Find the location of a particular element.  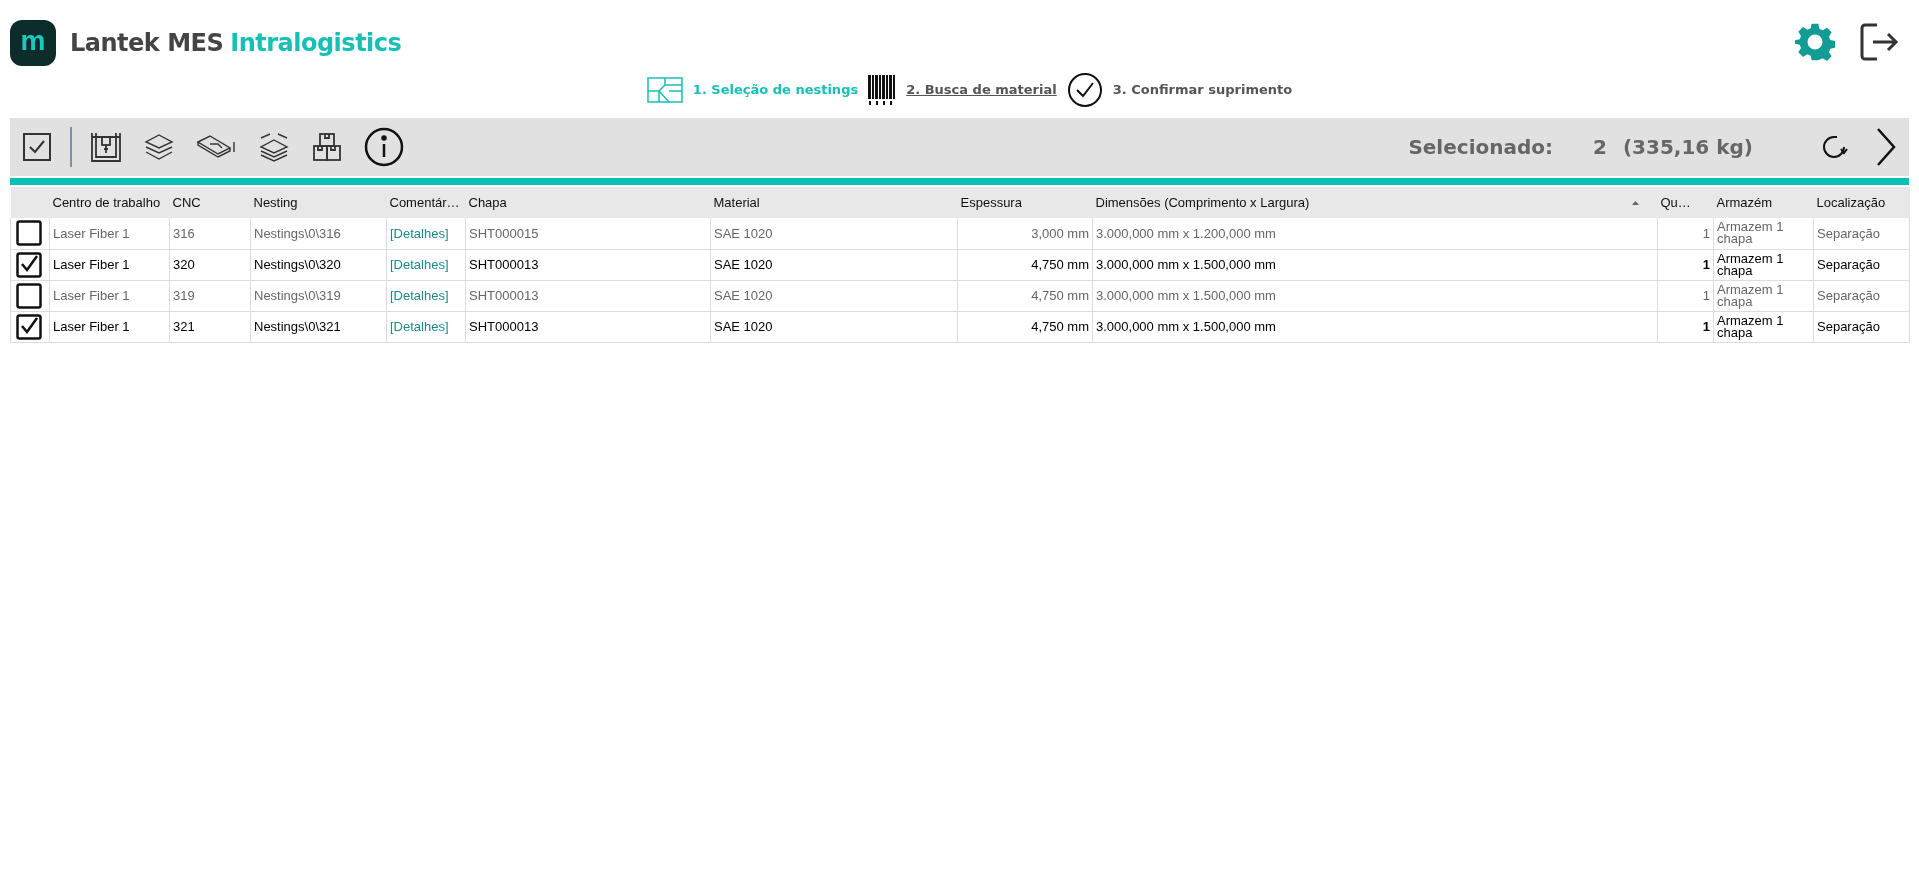

info-icon is located at coordinates (383, 147).